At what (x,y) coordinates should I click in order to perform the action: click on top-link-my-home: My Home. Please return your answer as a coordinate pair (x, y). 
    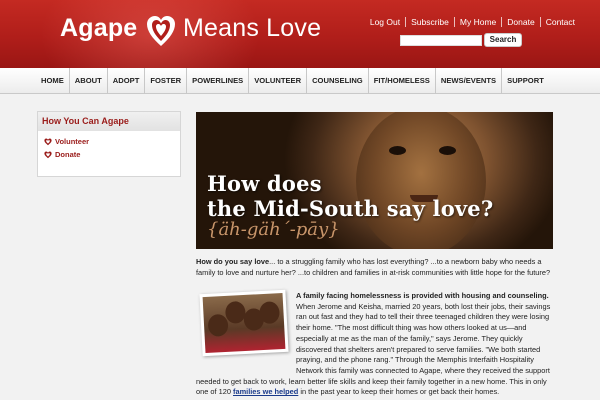
    Looking at the image, I should click on (477, 22).